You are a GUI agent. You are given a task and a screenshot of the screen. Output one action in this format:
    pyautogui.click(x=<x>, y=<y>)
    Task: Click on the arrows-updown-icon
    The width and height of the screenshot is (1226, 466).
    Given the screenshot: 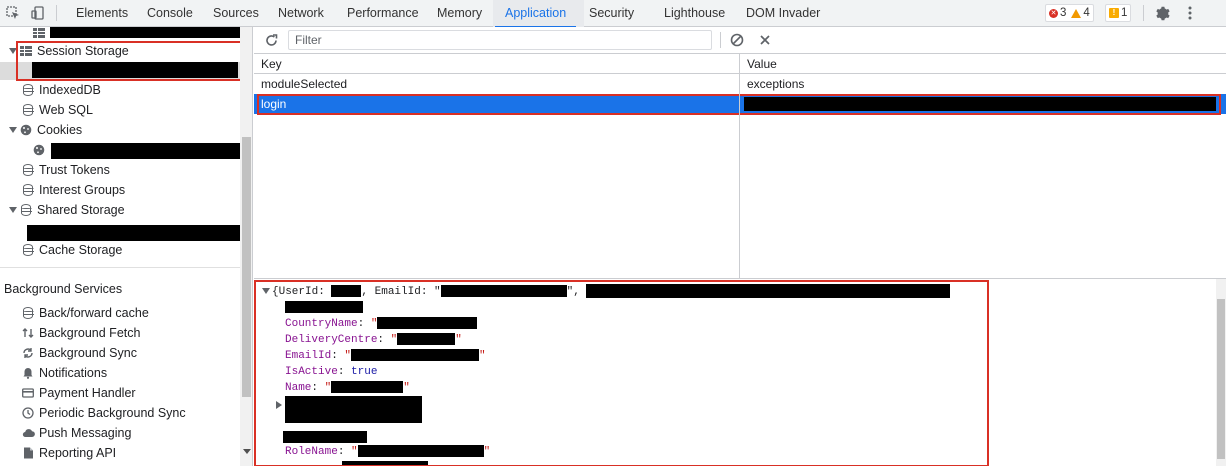 What is the action you would take?
    pyautogui.click(x=28, y=333)
    